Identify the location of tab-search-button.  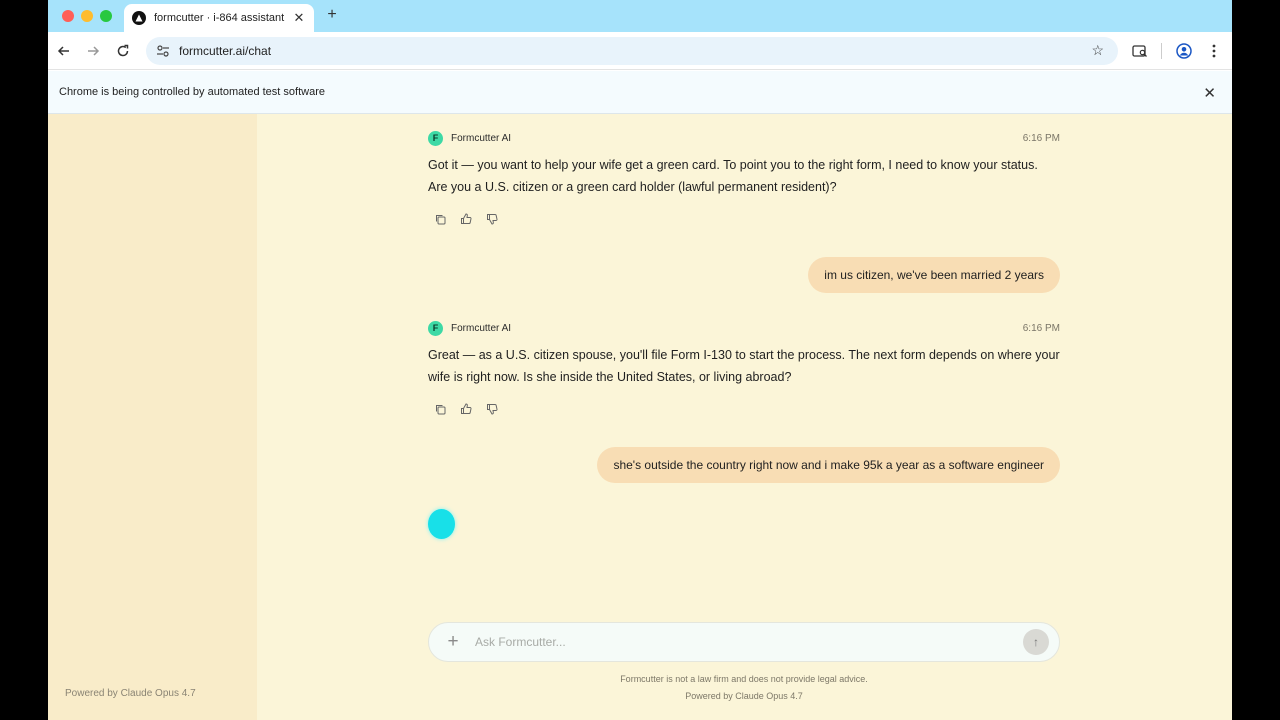
(1140, 51).